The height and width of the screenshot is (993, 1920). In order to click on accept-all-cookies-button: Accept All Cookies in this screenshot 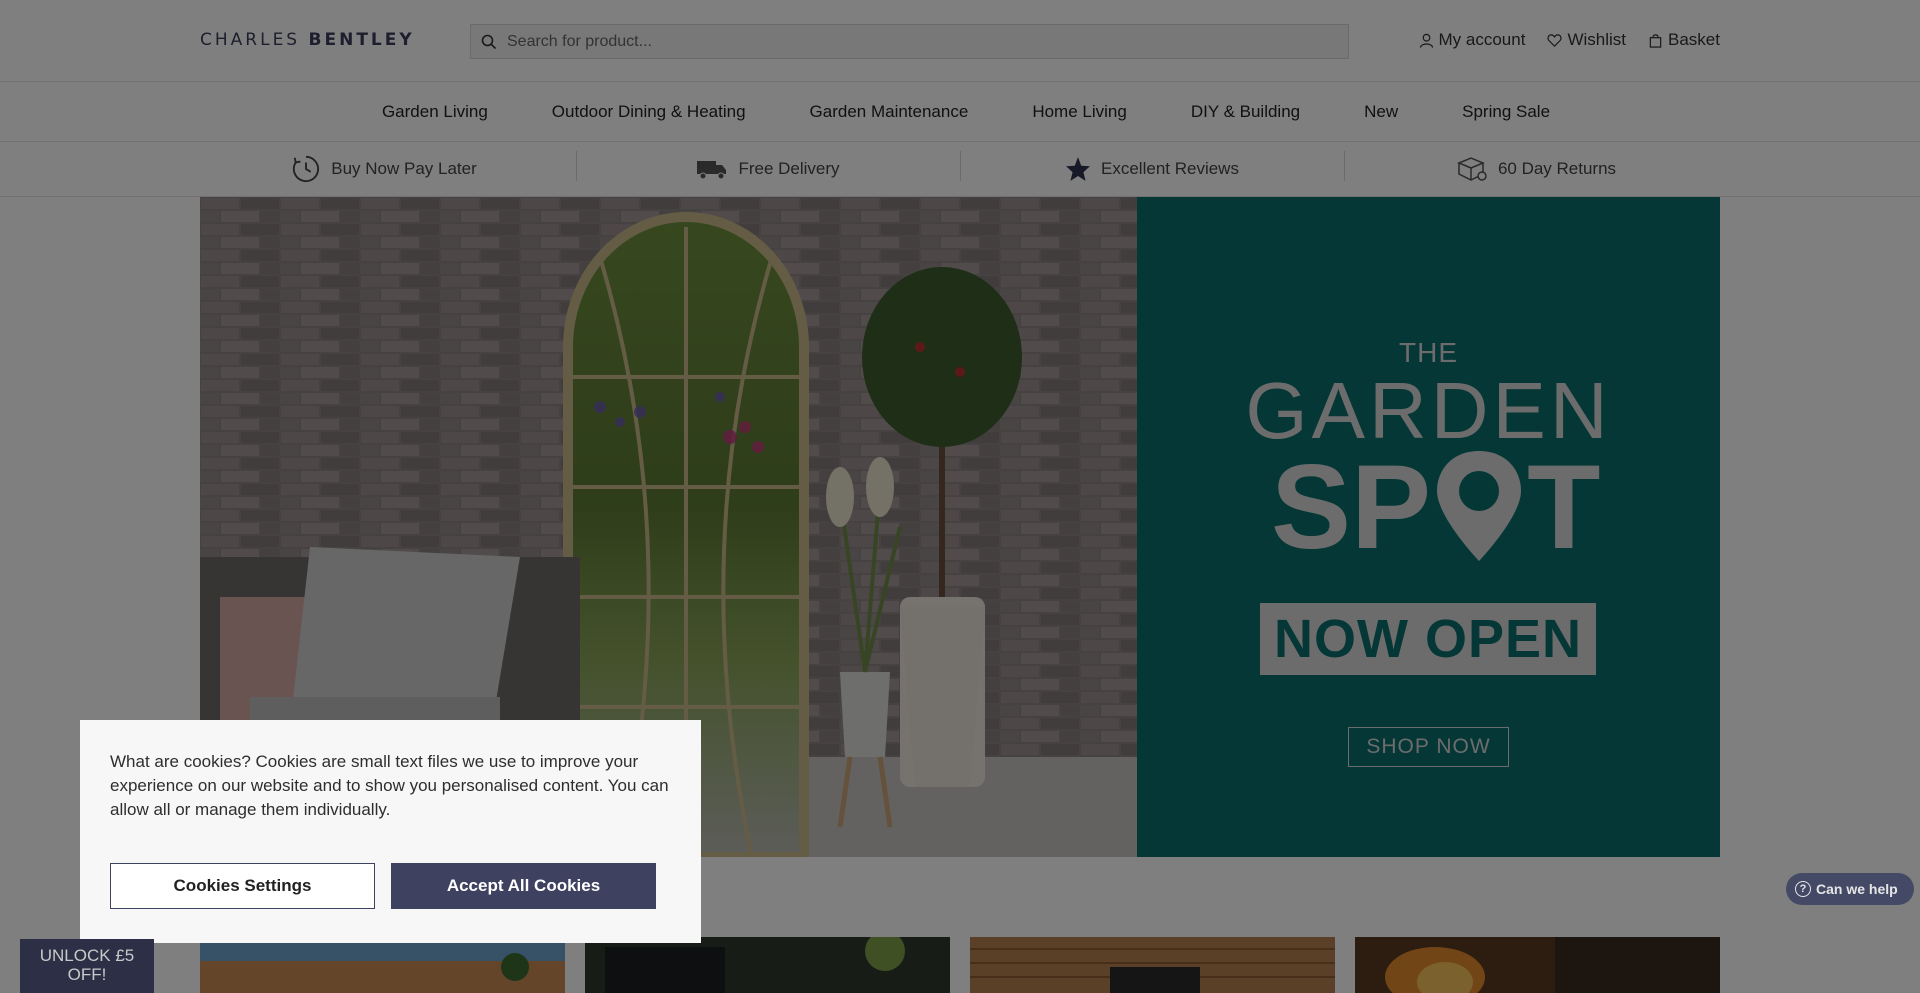, I will do `click(523, 886)`.